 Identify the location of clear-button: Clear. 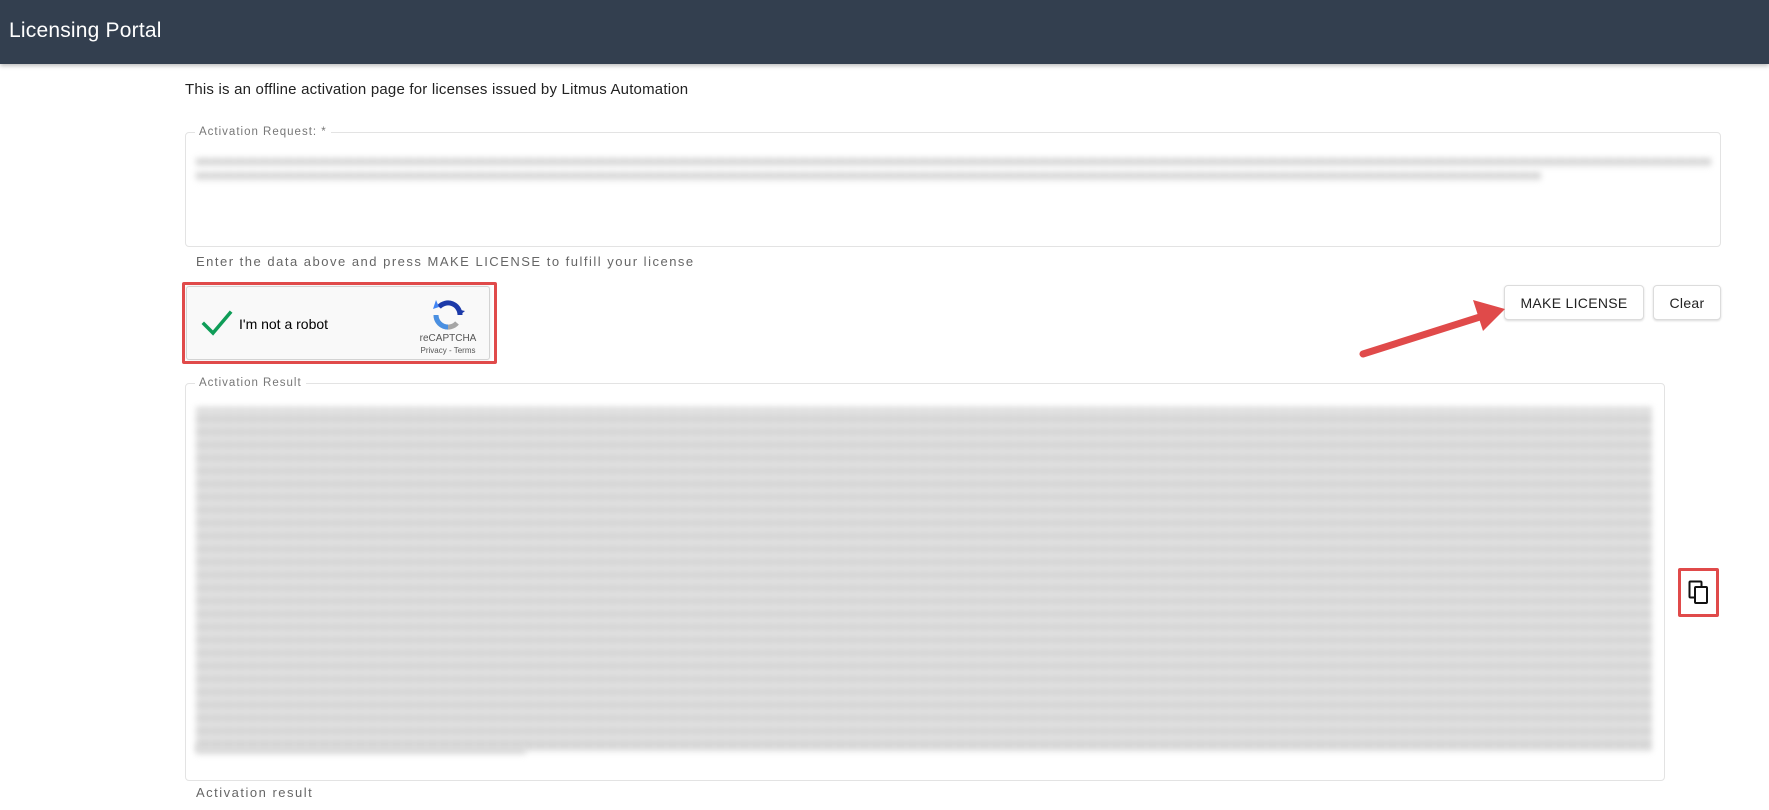
(1687, 302).